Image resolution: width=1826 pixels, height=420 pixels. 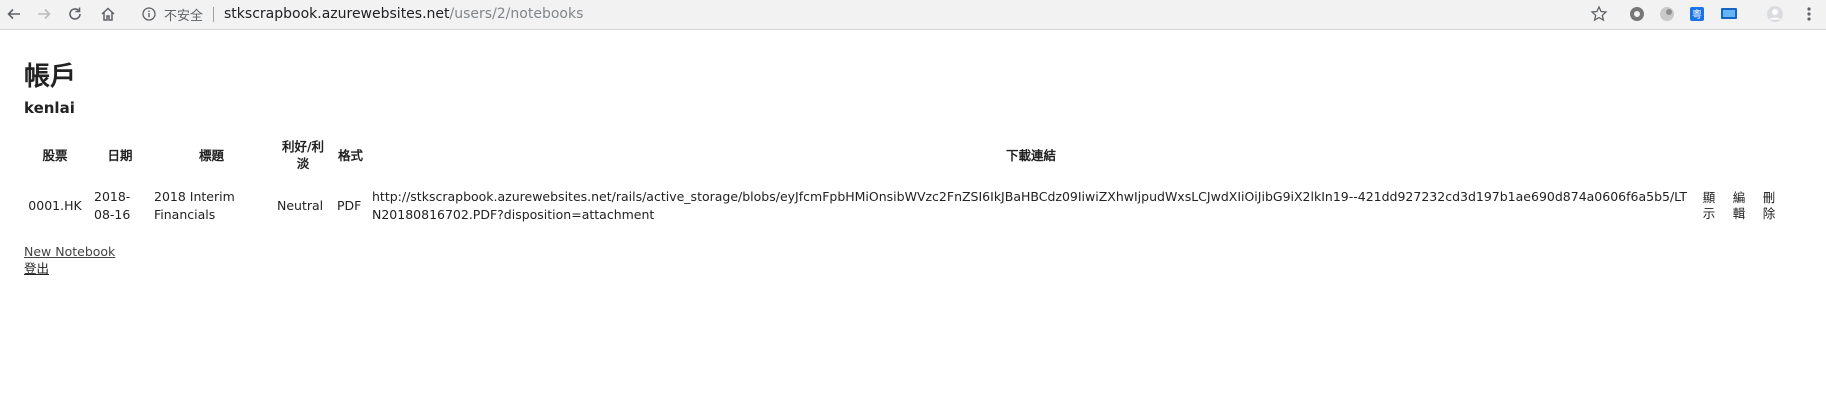 What do you see at coordinates (300, 205) in the screenshot?
I see `cell-sentiment: Neutral` at bounding box center [300, 205].